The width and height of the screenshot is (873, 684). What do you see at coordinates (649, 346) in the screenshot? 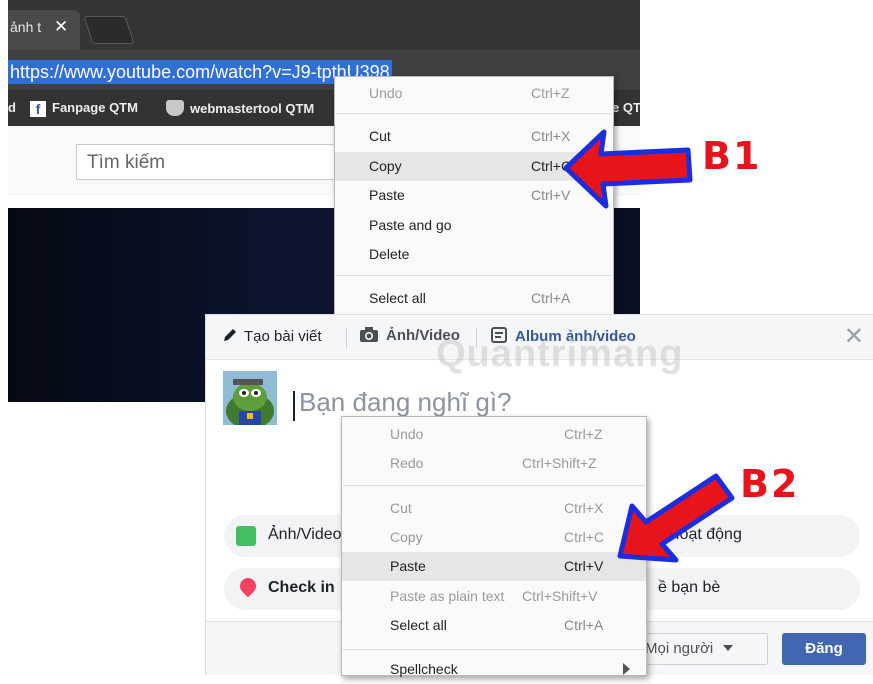
I see `annotation-overlay` at bounding box center [649, 346].